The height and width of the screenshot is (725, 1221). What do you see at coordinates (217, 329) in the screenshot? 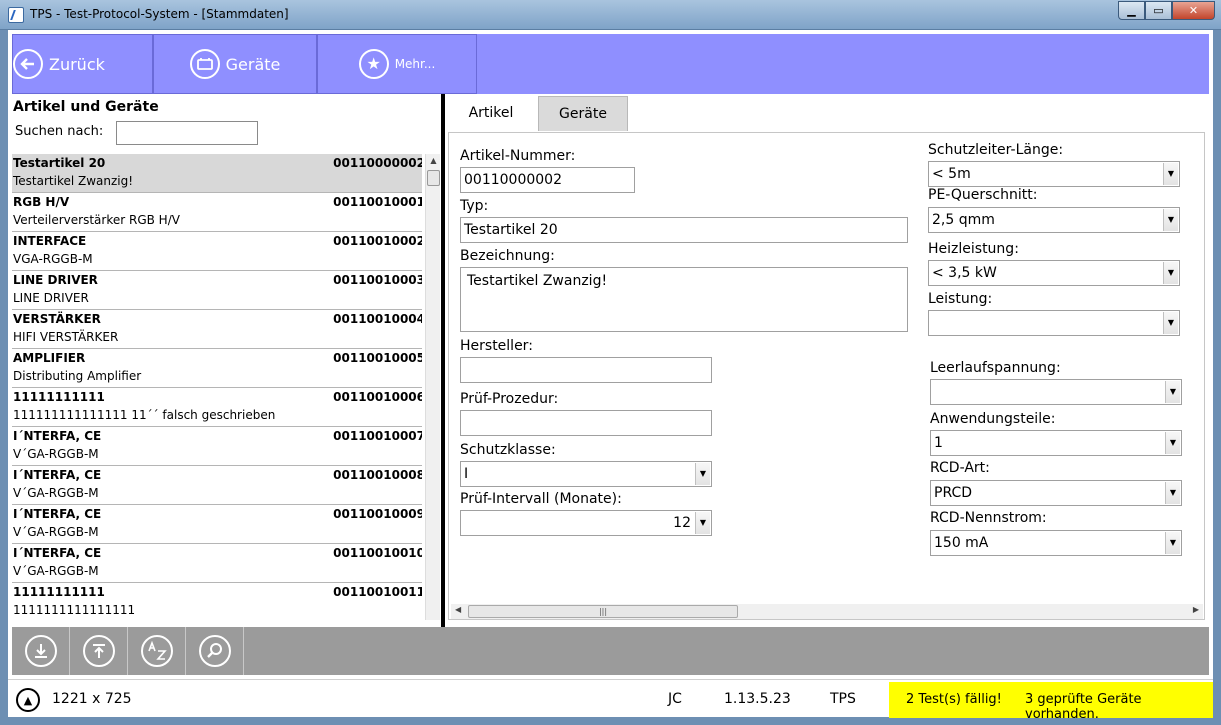
I see `list-item: VERSTÄRKER 00110010004 HIFI VERSTÄRKER` at bounding box center [217, 329].